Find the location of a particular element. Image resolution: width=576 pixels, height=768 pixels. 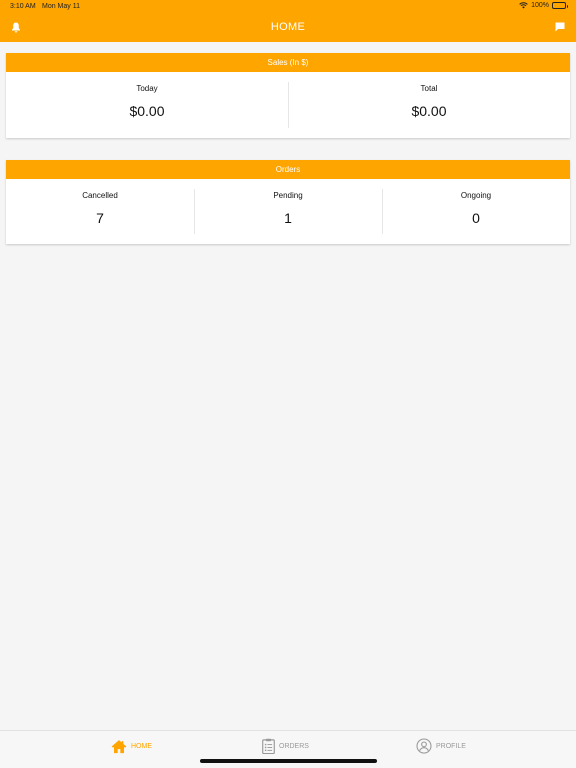

orders-cancelled: Cancelled 7 is located at coordinates (100, 211).